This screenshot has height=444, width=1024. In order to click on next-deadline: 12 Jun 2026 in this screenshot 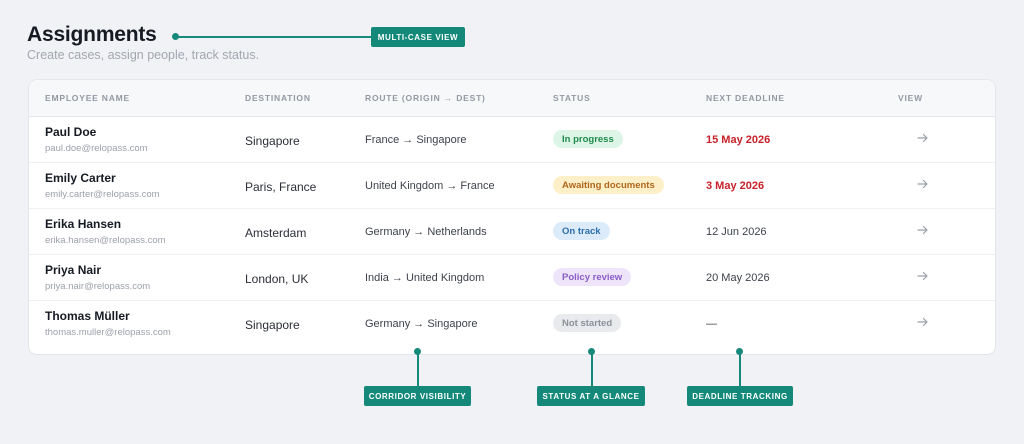, I will do `click(736, 232)`.